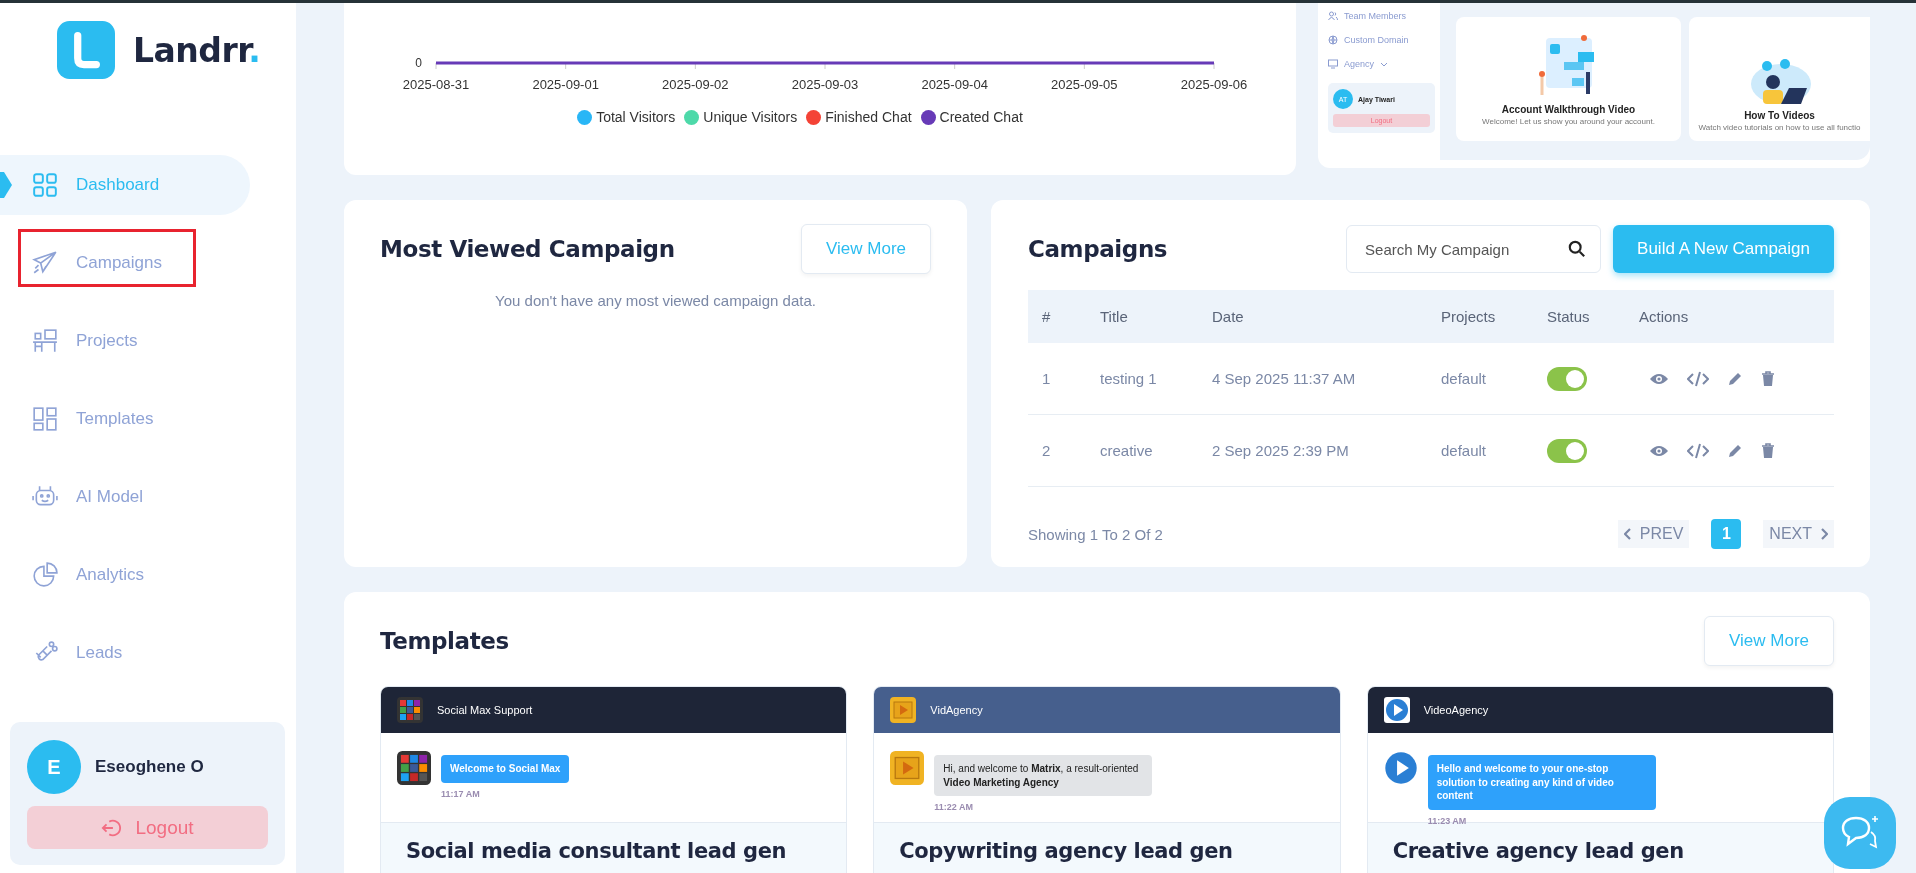 Image resolution: width=1916 pixels, height=873 pixels. I want to click on x-tick-label: 2025-09-03, so click(825, 84).